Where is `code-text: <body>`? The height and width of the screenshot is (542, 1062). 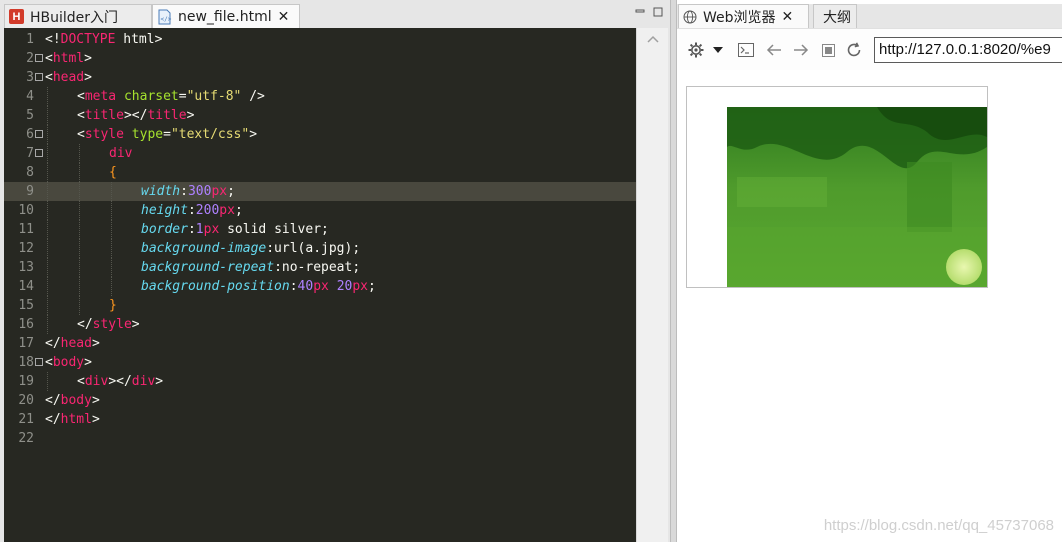
code-text: <body> is located at coordinates (68, 362).